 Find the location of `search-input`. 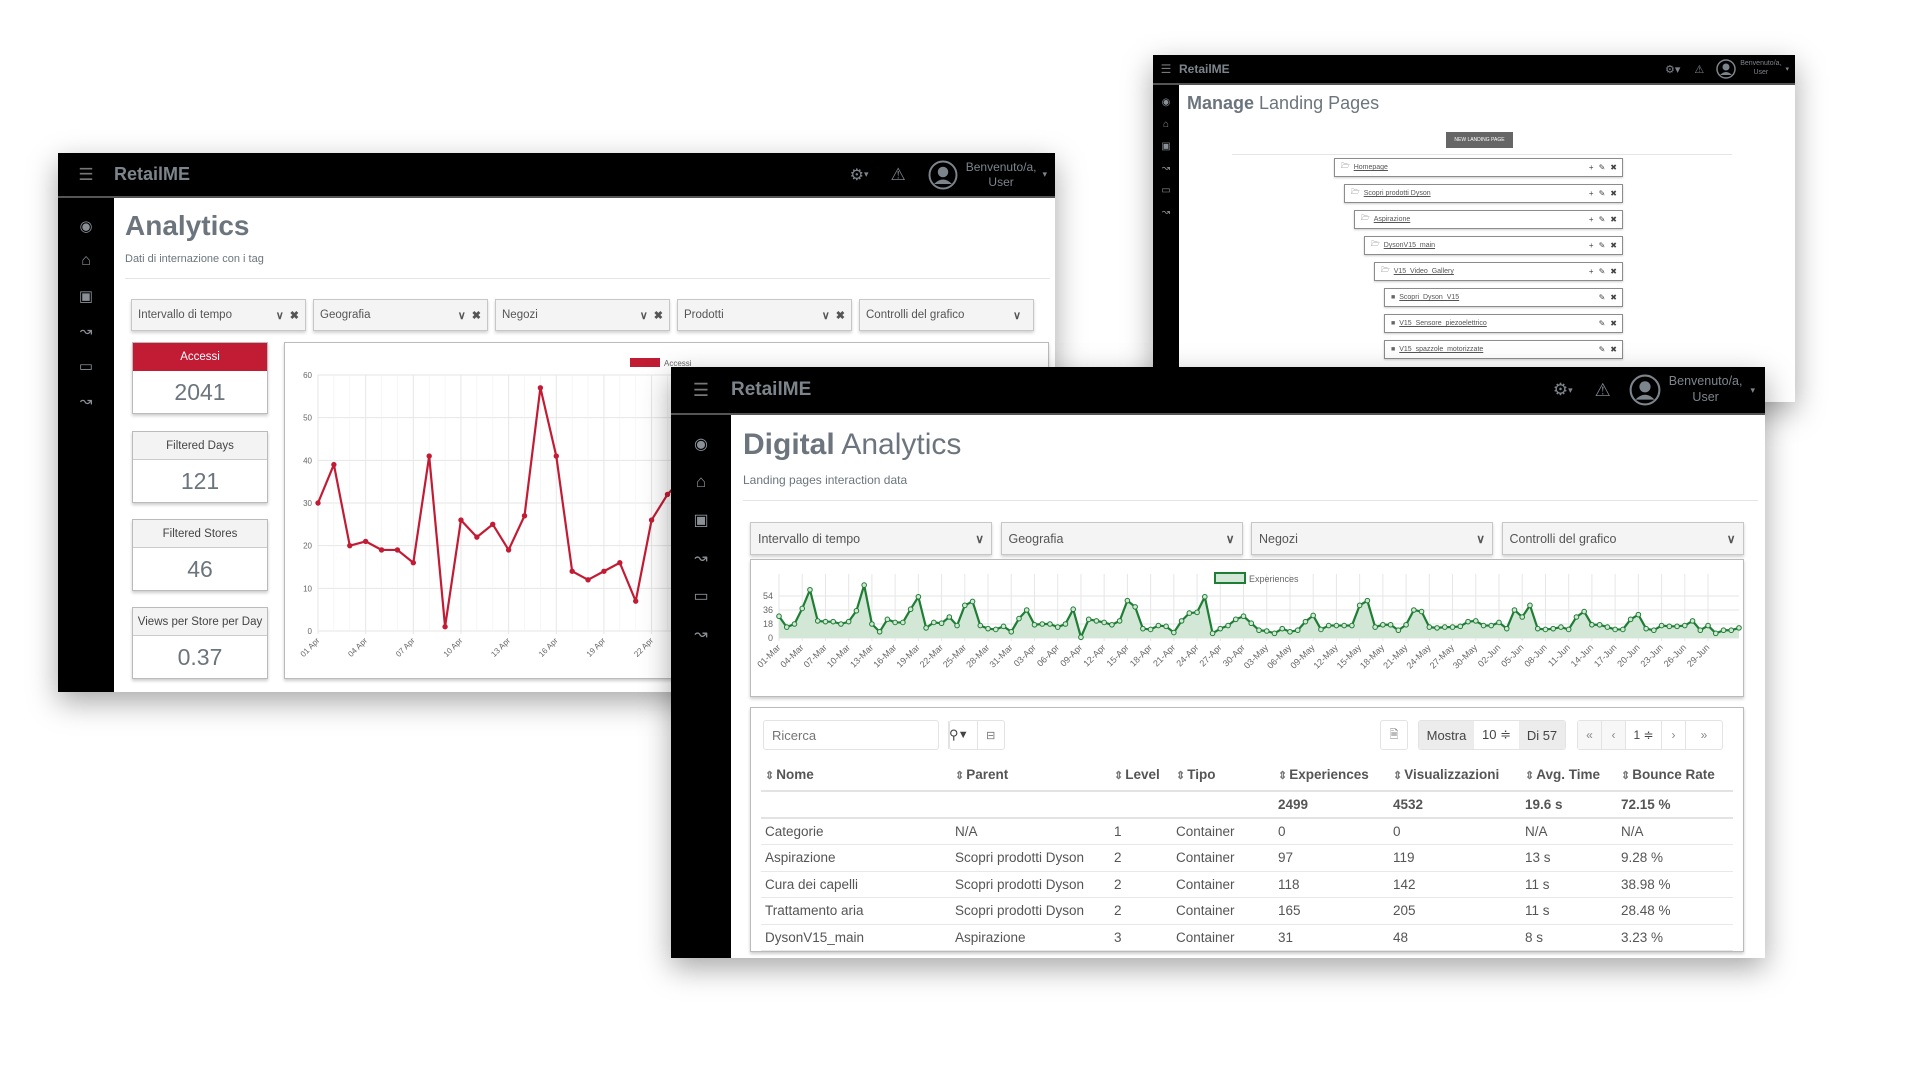

search-input is located at coordinates (856, 735).